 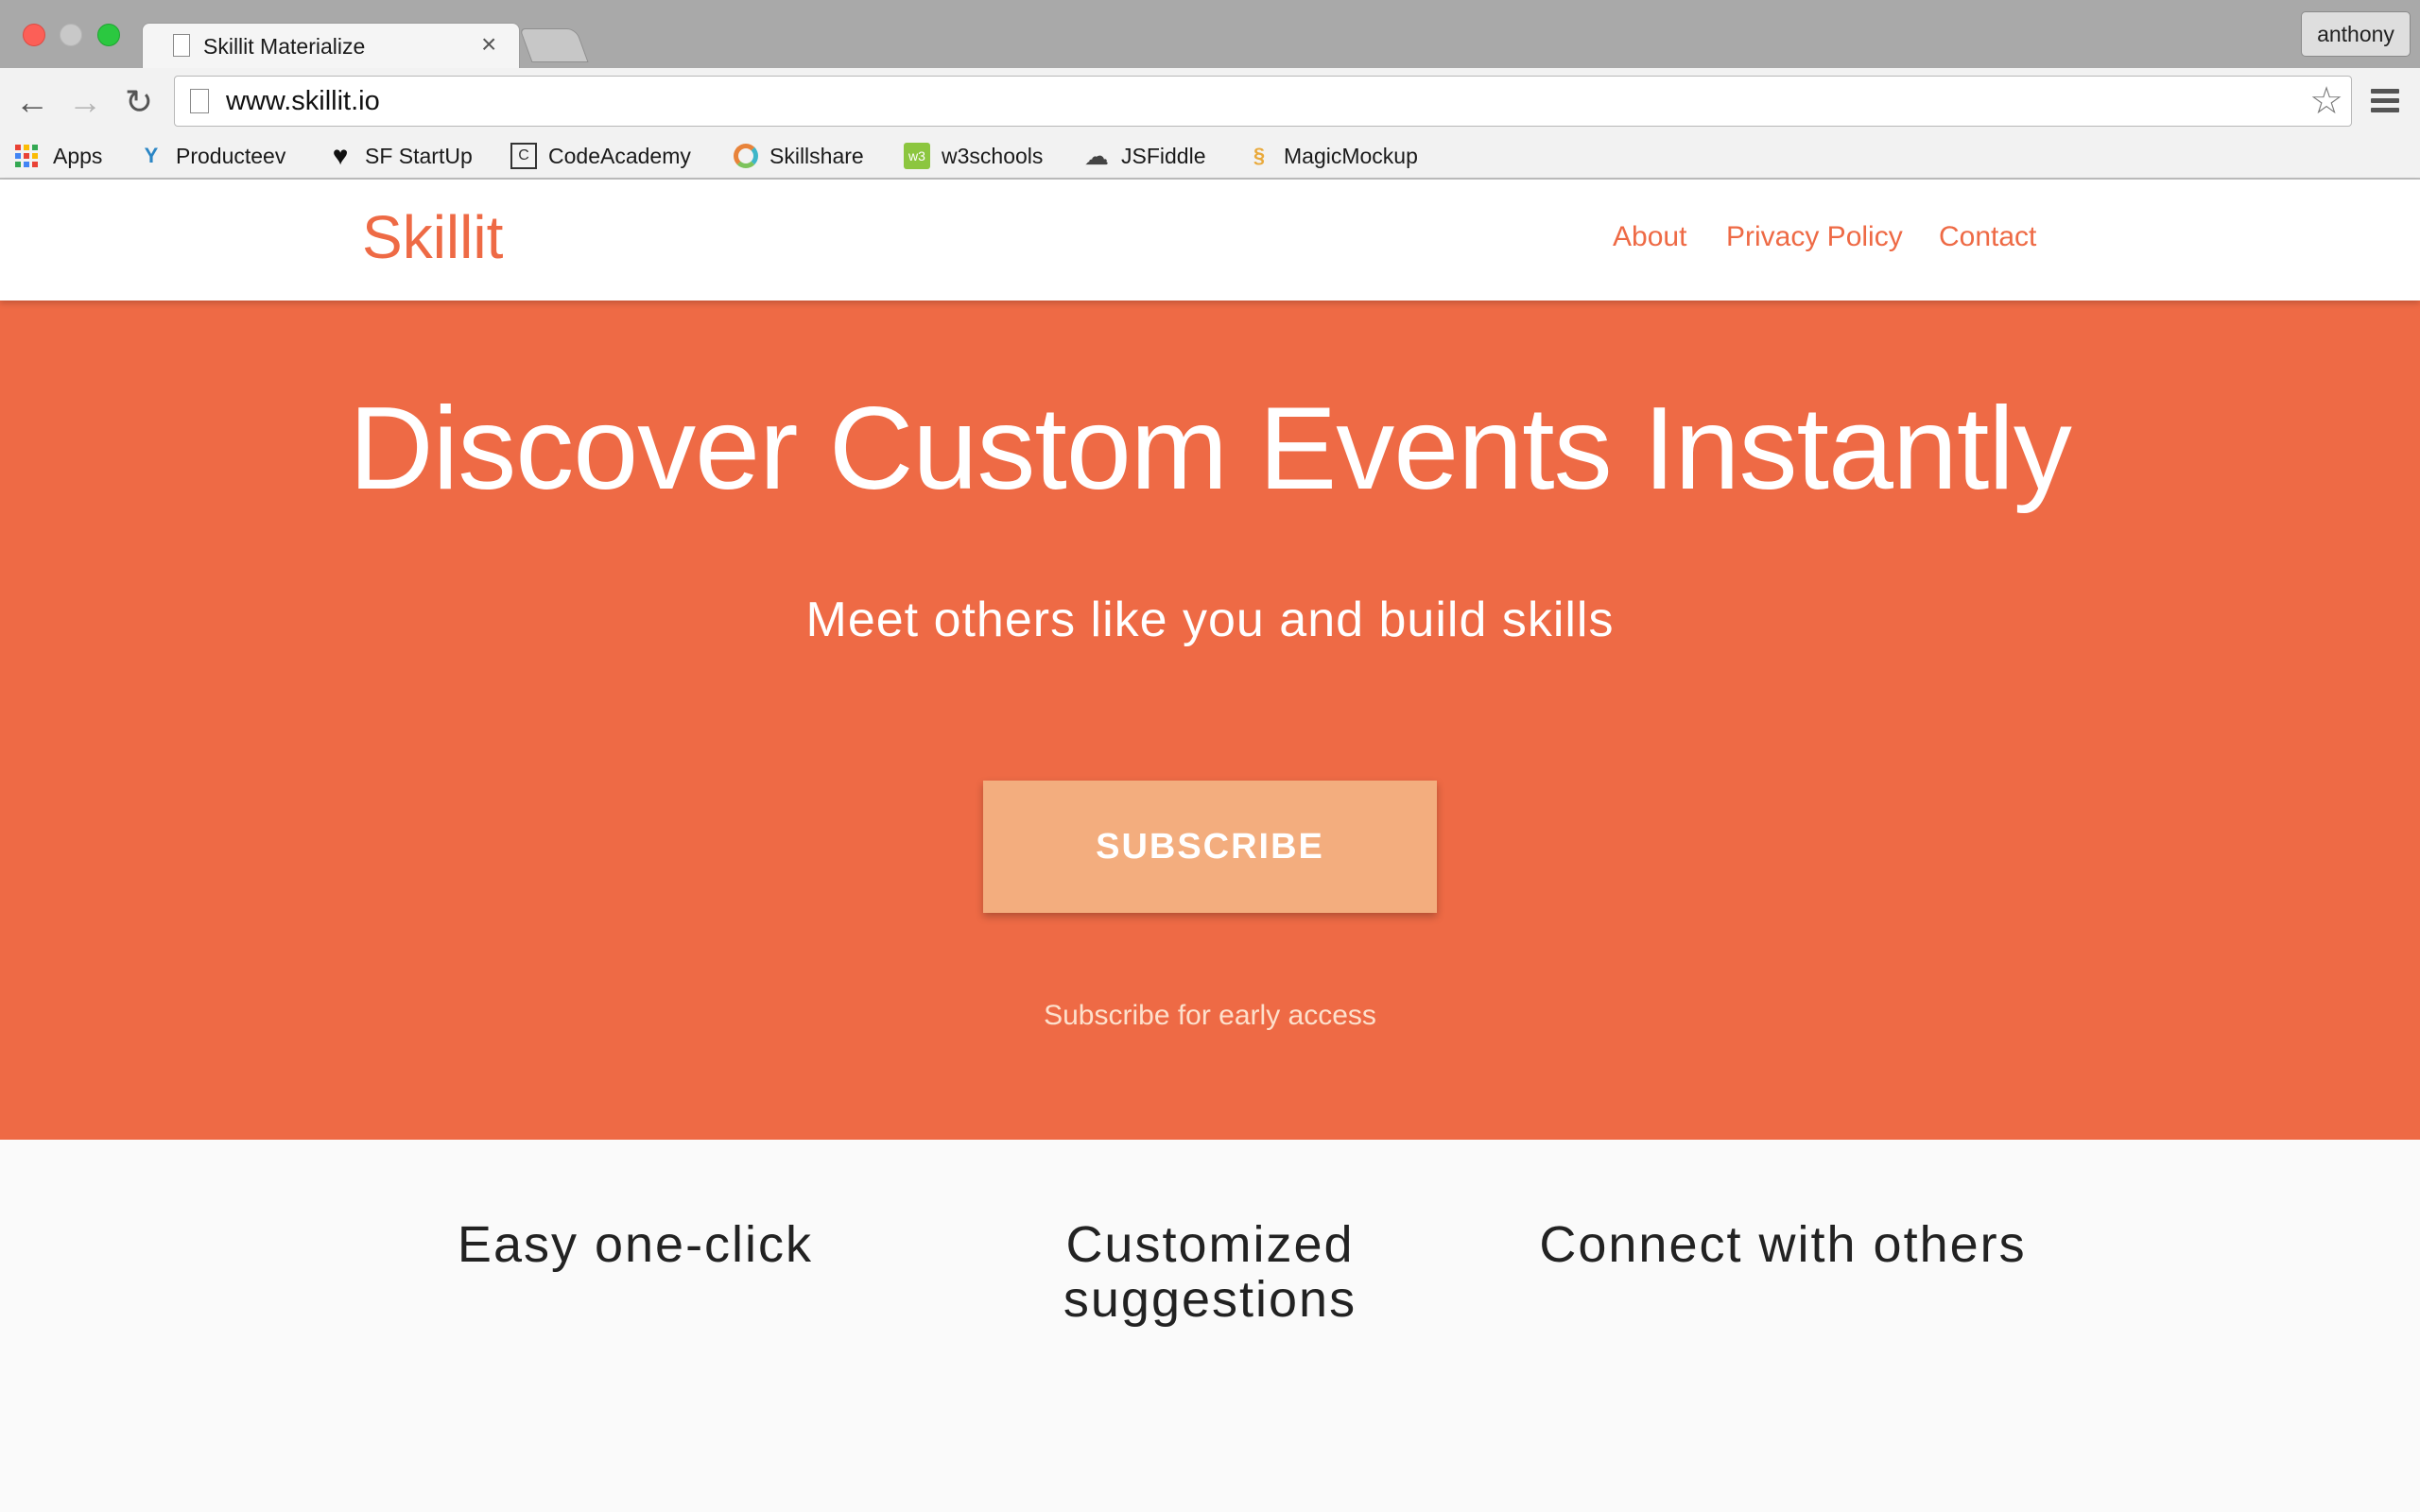 I want to click on codeacademy-icon: C, so click(x=523, y=156).